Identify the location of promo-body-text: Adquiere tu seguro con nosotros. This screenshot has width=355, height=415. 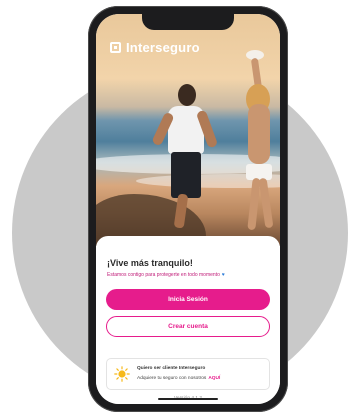
(172, 378).